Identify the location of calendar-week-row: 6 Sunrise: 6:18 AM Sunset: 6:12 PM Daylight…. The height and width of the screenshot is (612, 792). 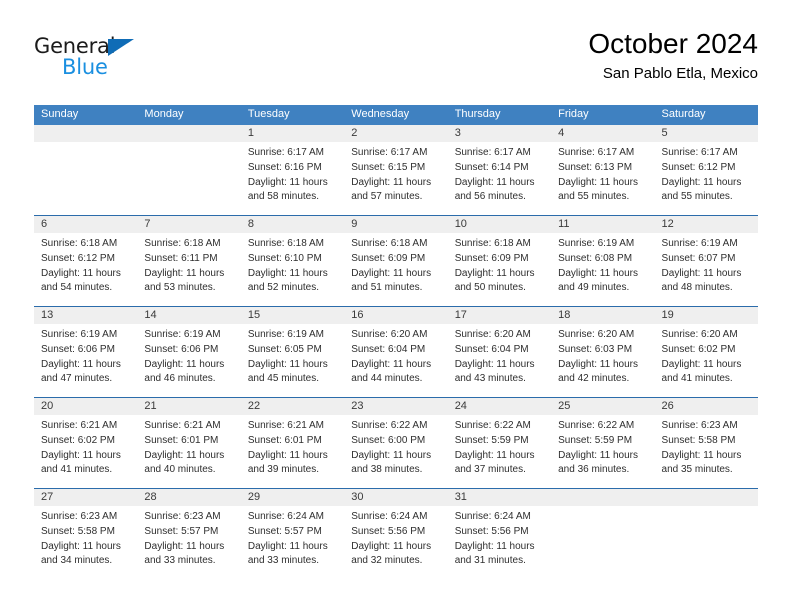
(396, 260).